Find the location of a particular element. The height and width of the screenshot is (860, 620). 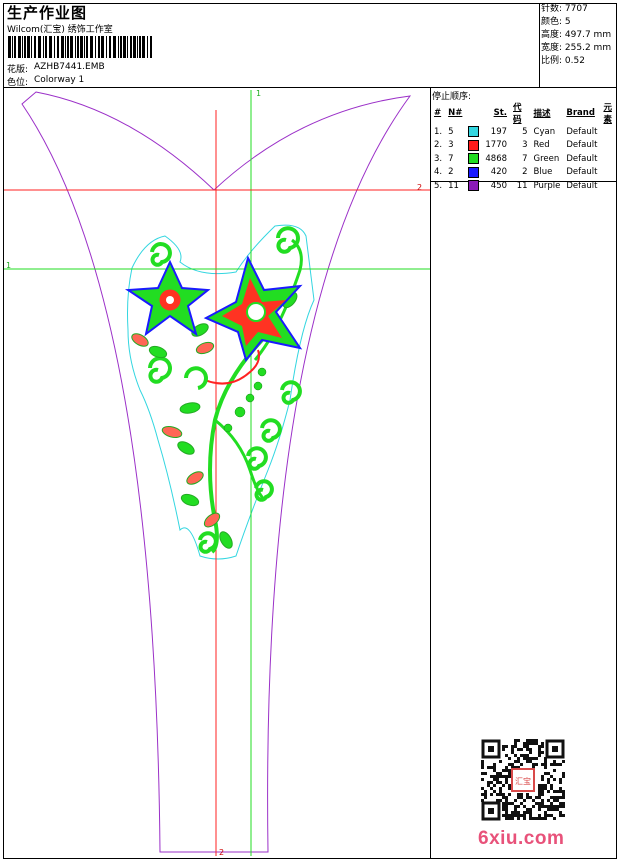

row-desc: Blue is located at coordinates (543, 172).